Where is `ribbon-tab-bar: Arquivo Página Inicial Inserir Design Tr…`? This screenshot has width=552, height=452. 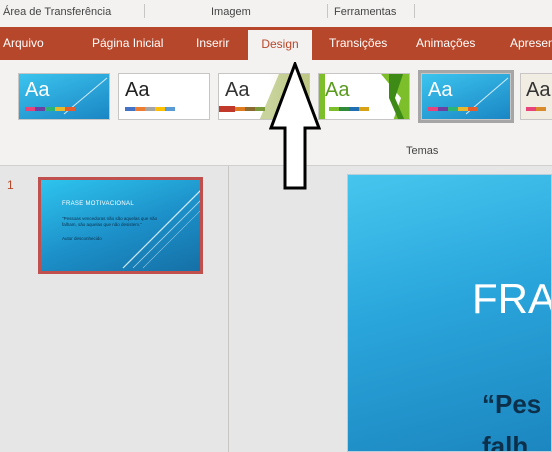
ribbon-tab-bar: Arquivo Página Inicial Inserir Design Tr… is located at coordinates (276, 43).